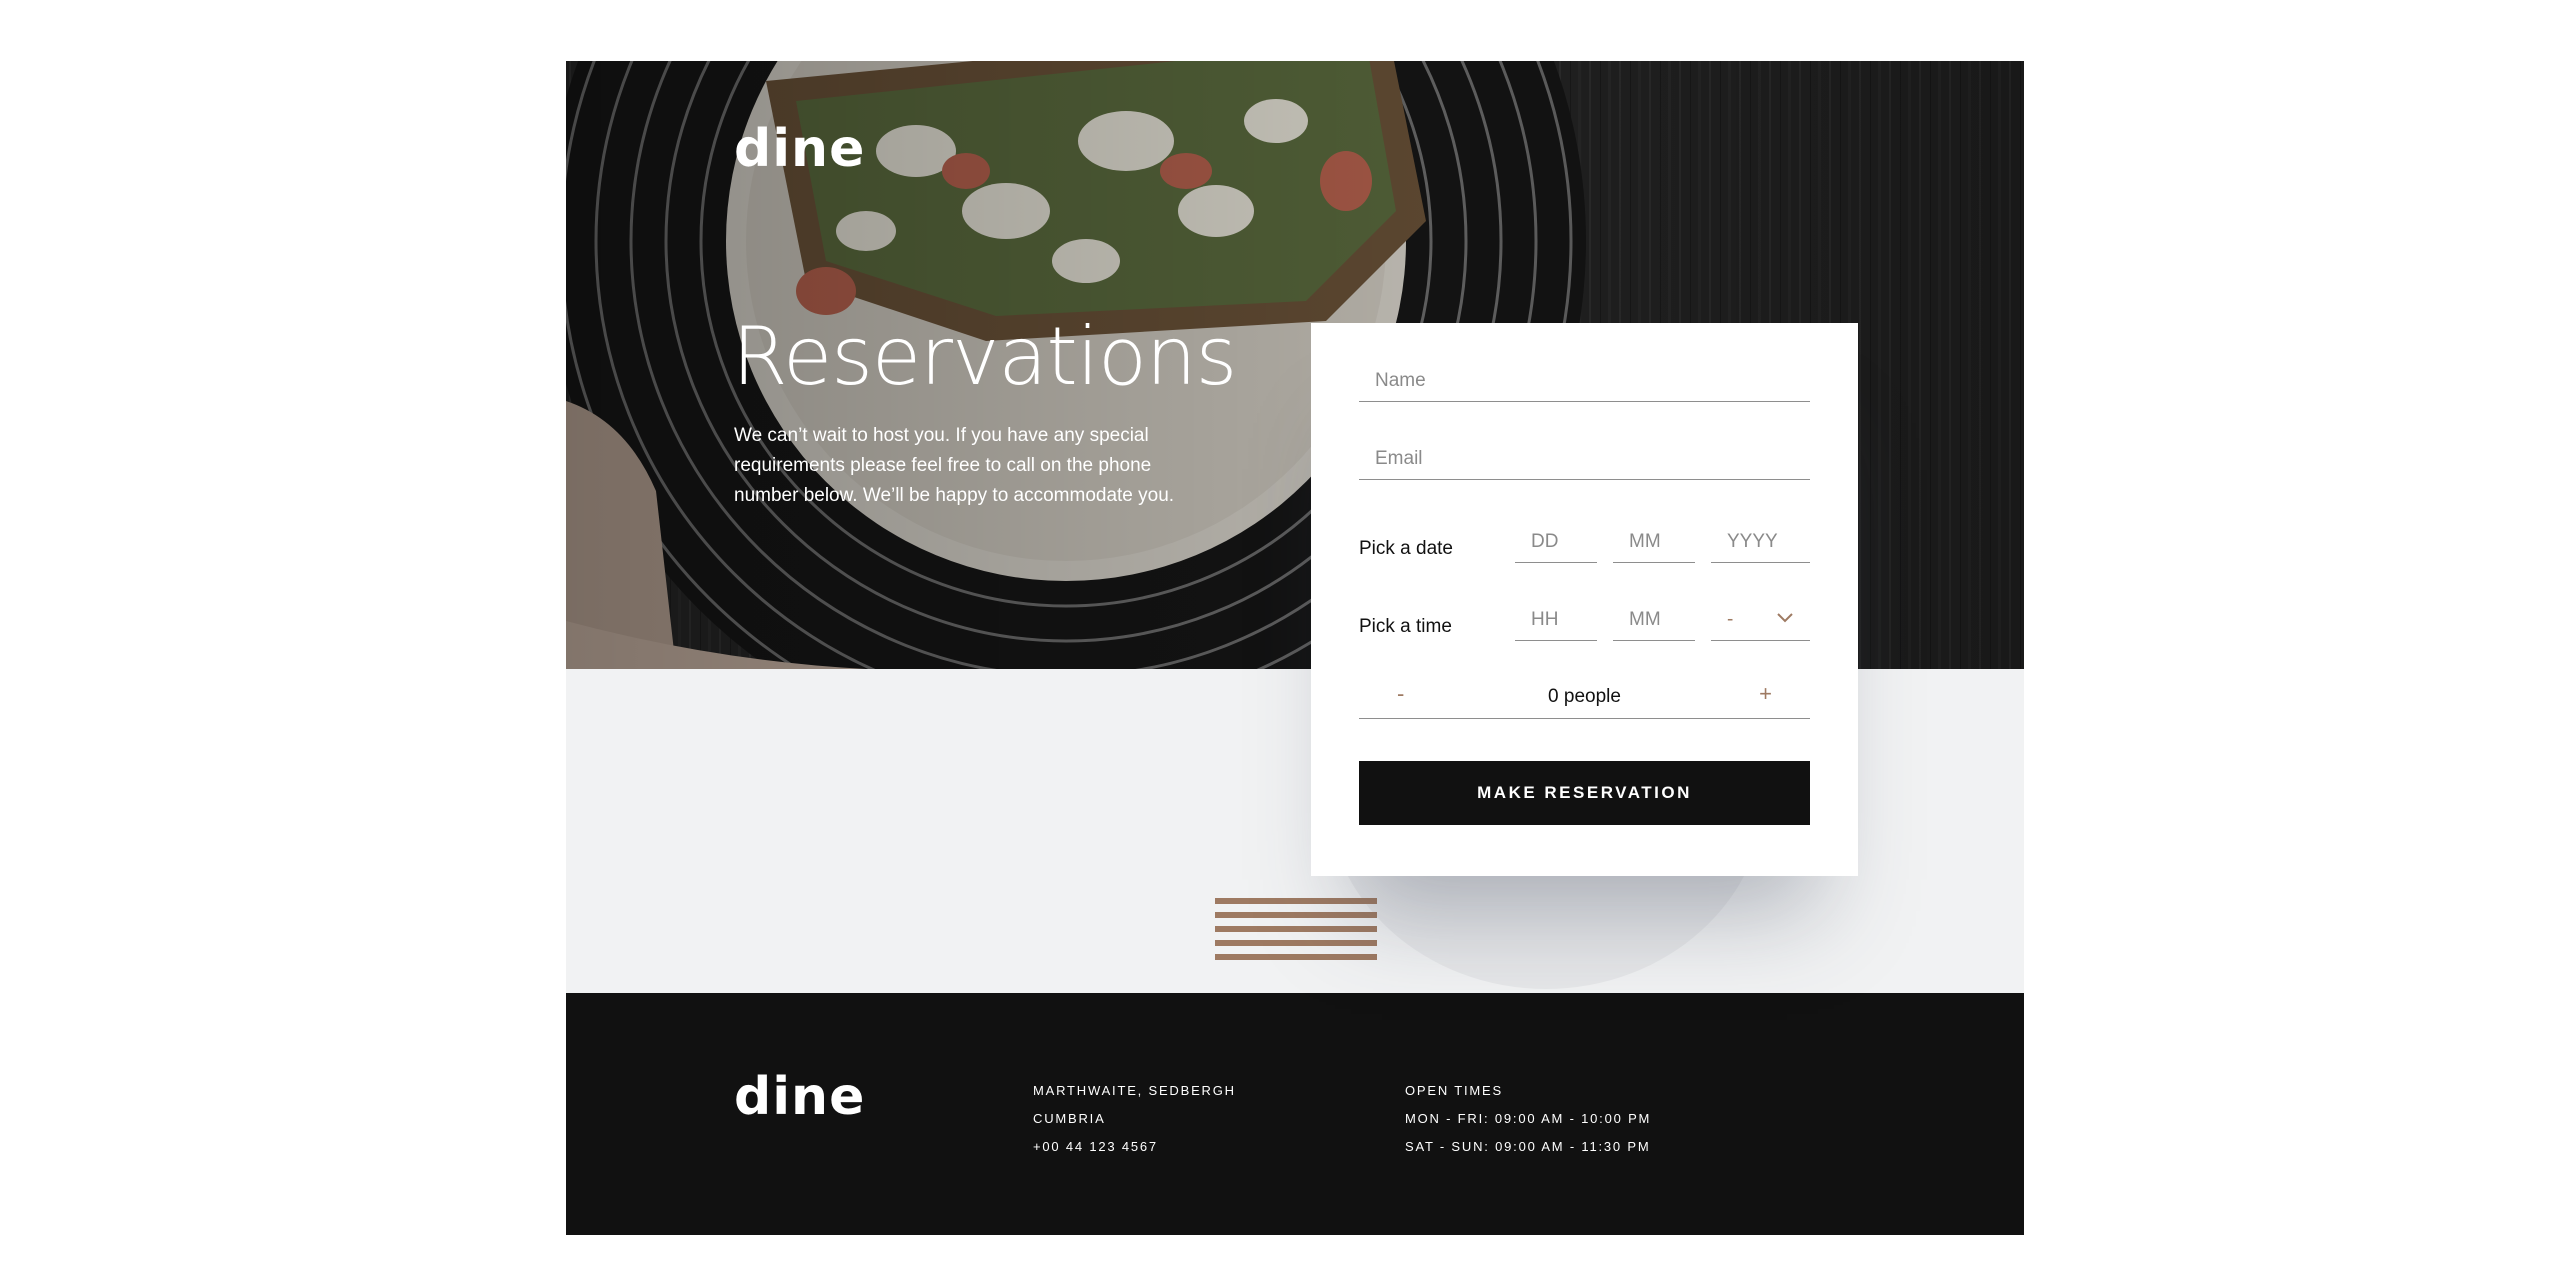  Describe the element at coordinates (1454, 1090) in the screenshot. I see `hours-heading: OPEN TIMES` at that location.